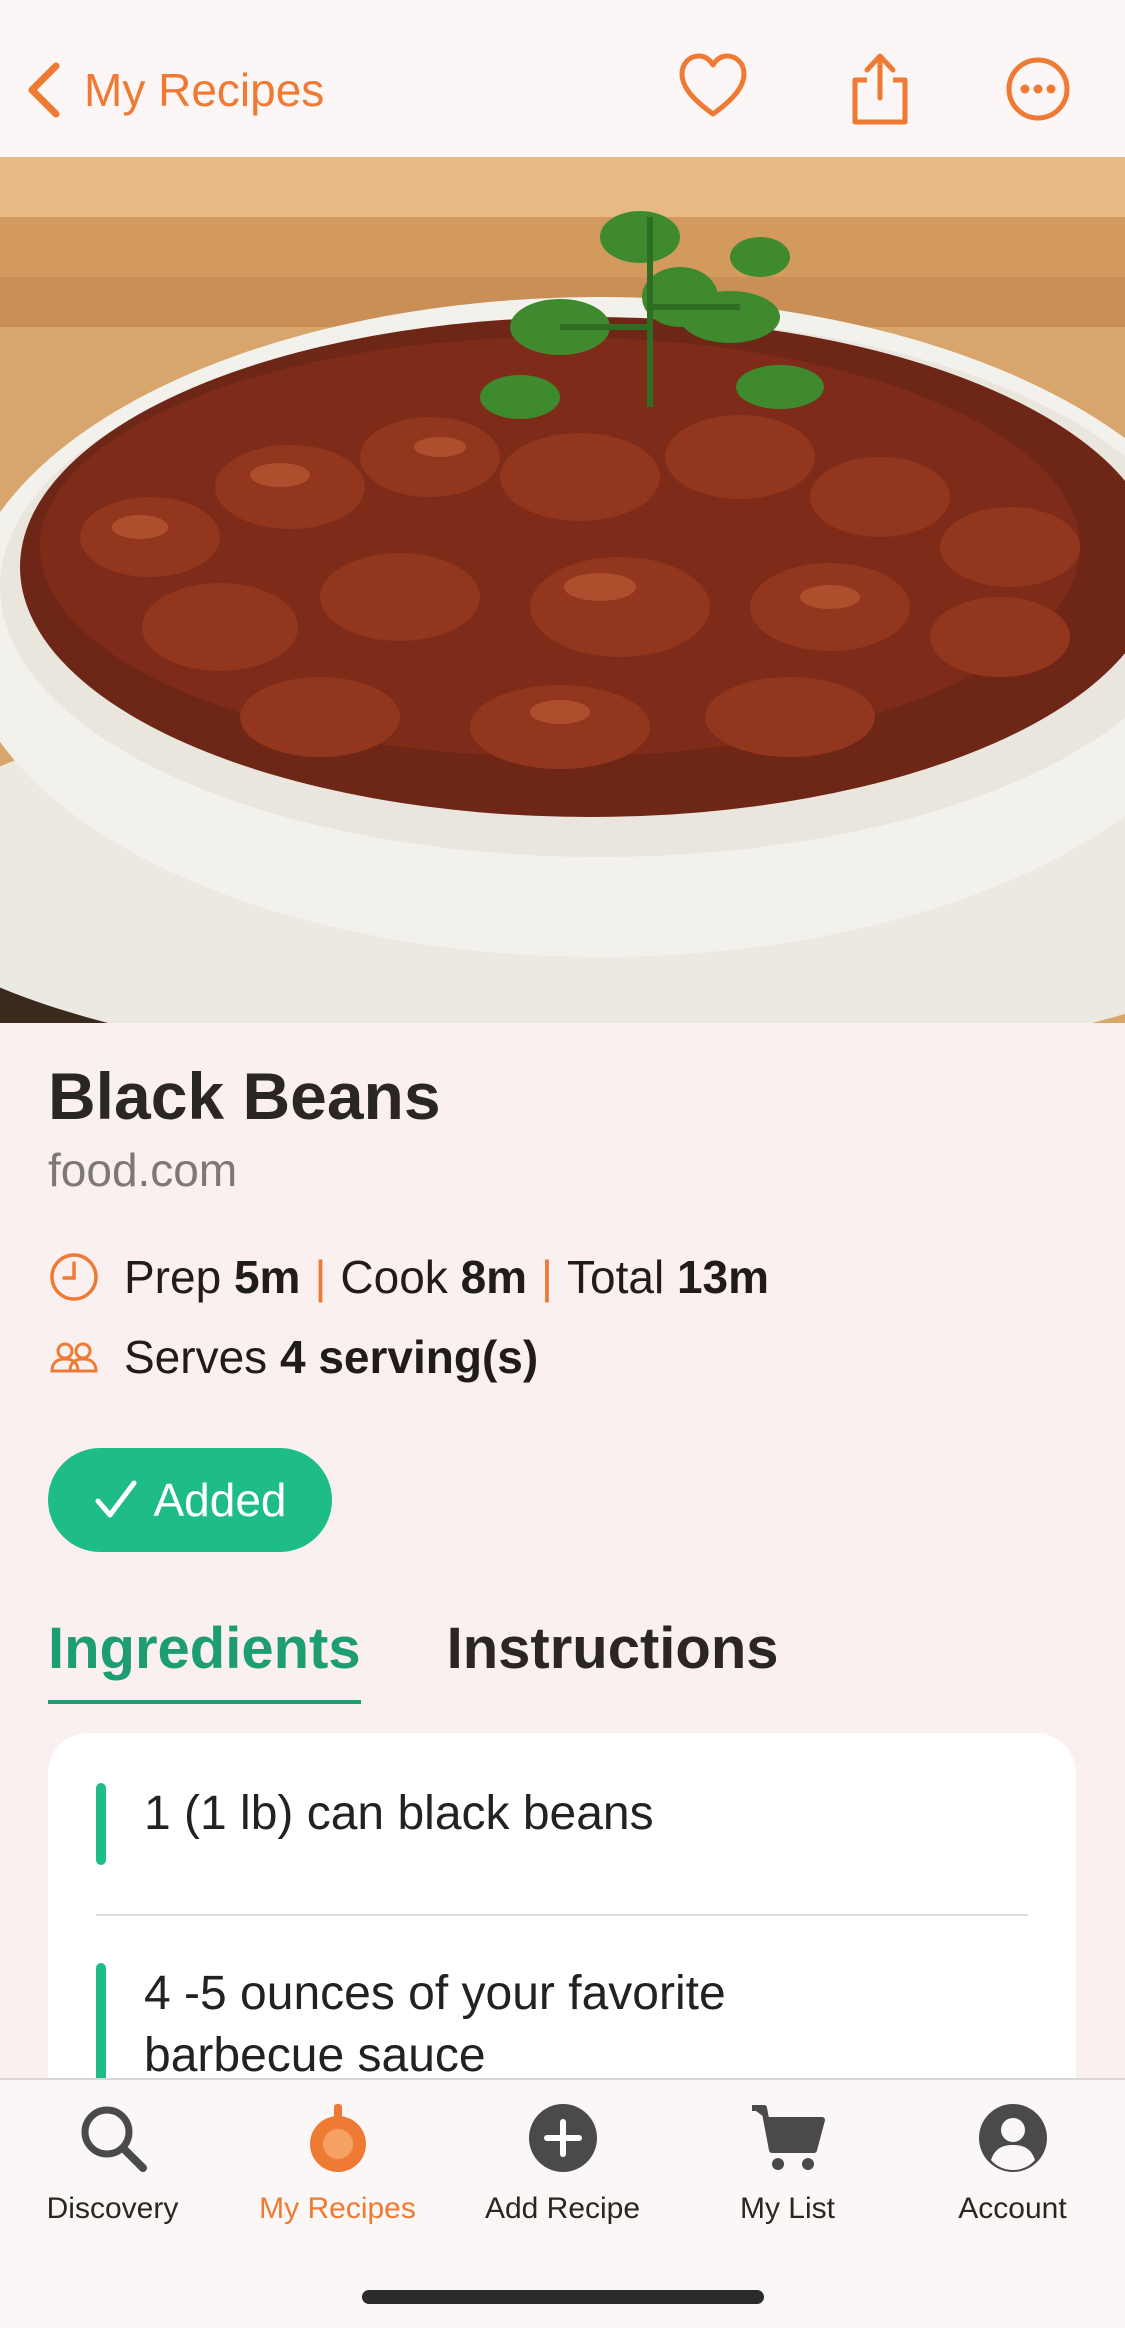 This screenshot has width=1125, height=2328. Describe the element at coordinates (788, 2137) in the screenshot. I see `cart-icon` at that location.